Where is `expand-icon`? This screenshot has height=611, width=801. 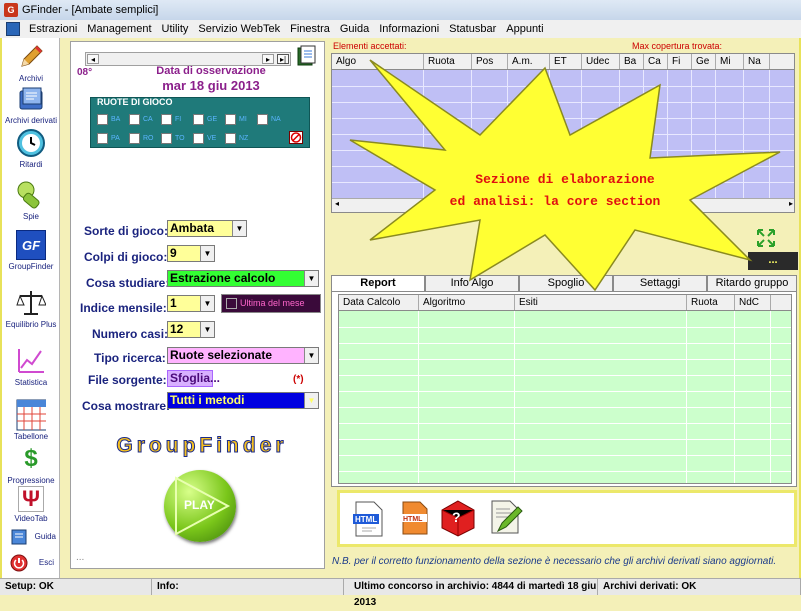
expand-icon is located at coordinates (766, 238).